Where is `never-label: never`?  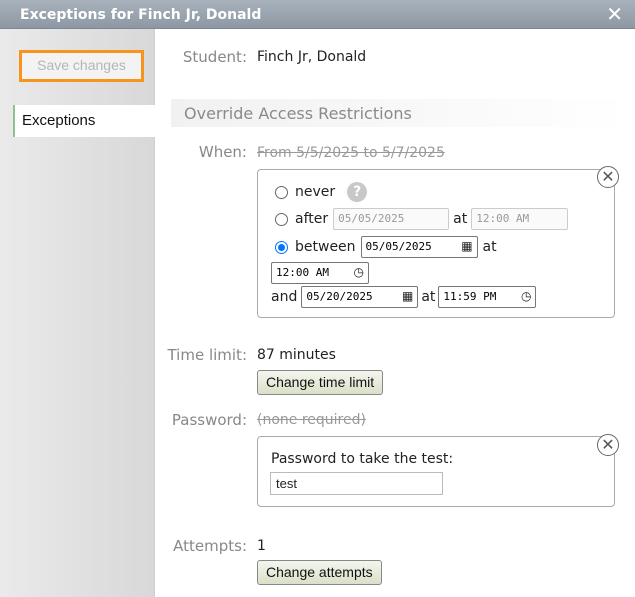
never-label: never is located at coordinates (315, 192).